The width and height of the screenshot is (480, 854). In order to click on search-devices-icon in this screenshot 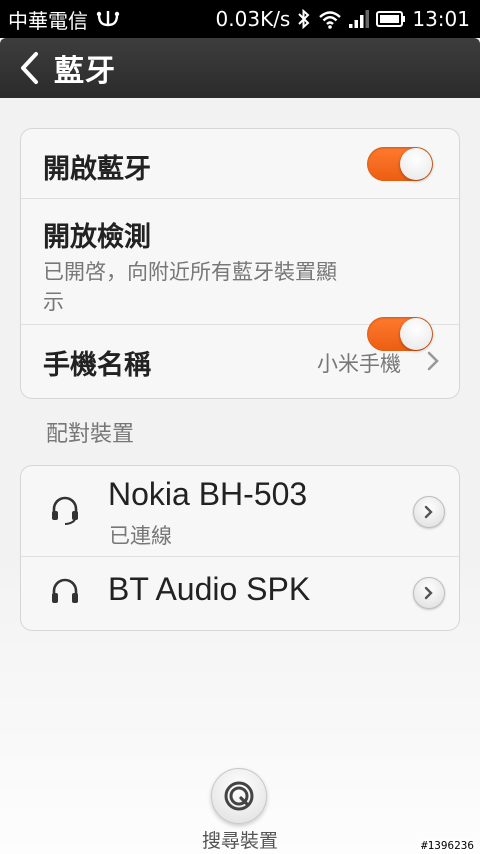, I will do `click(239, 796)`.